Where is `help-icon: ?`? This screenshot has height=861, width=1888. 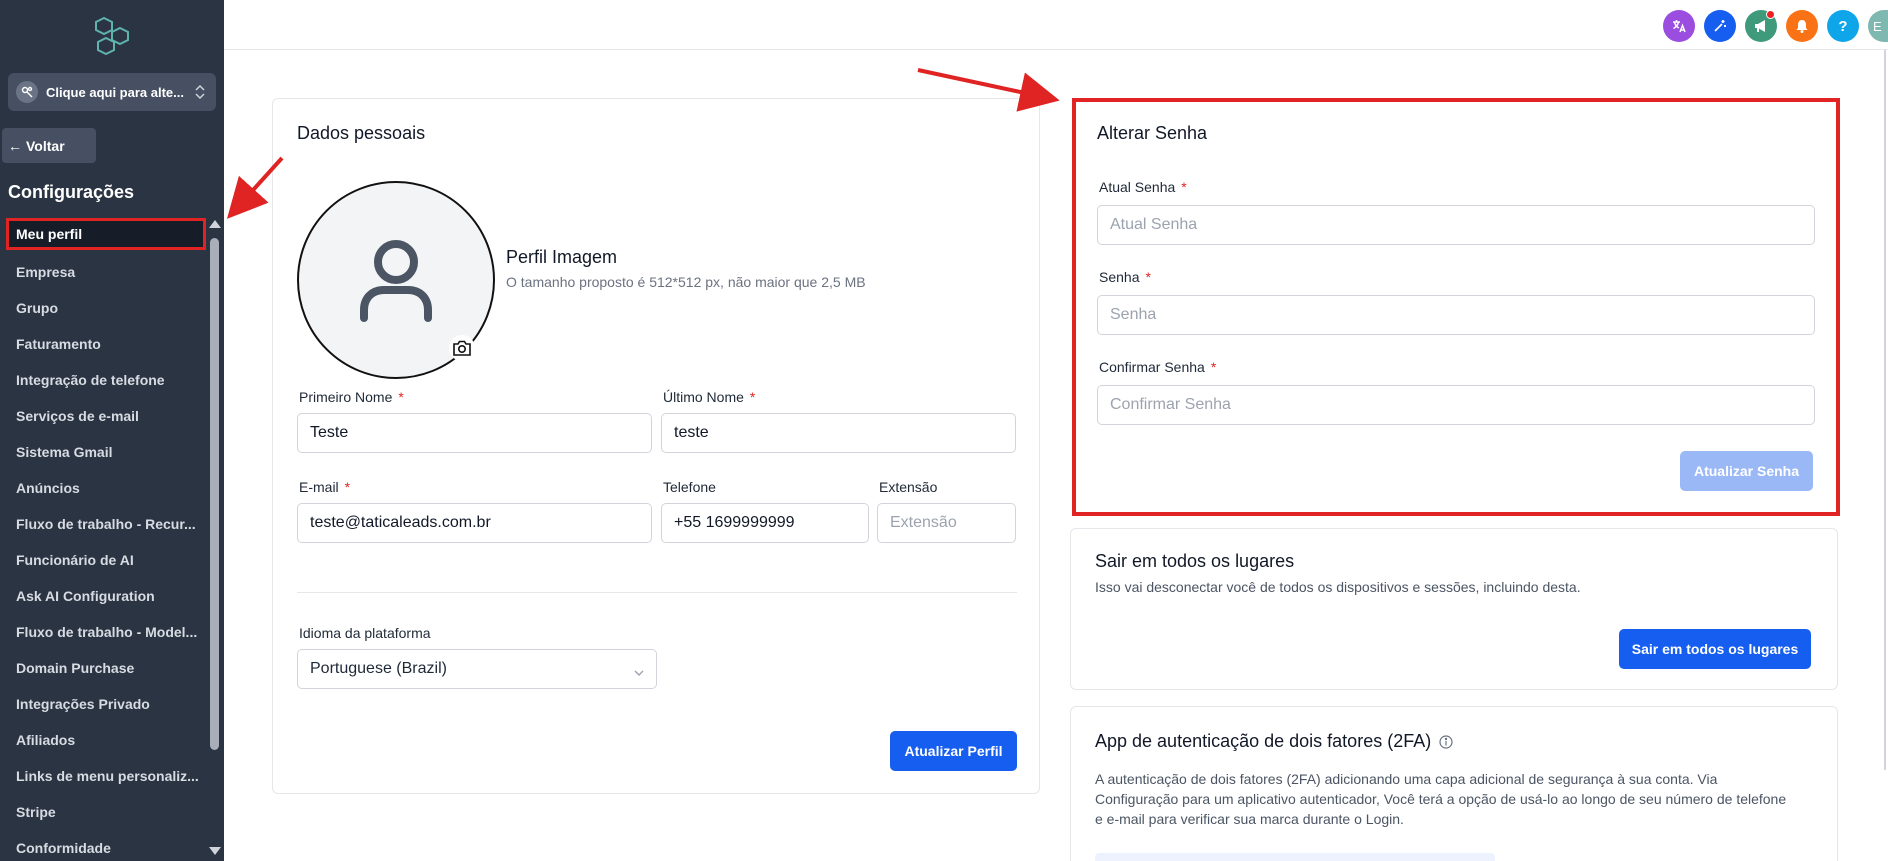
help-icon: ? is located at coordinates (1843, 26).